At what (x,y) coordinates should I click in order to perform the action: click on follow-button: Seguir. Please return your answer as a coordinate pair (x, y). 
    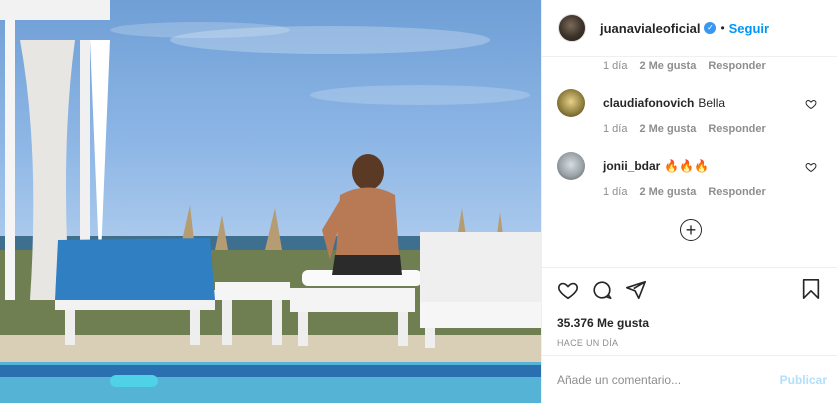
    Looking at the image, I should click on (749, 28).